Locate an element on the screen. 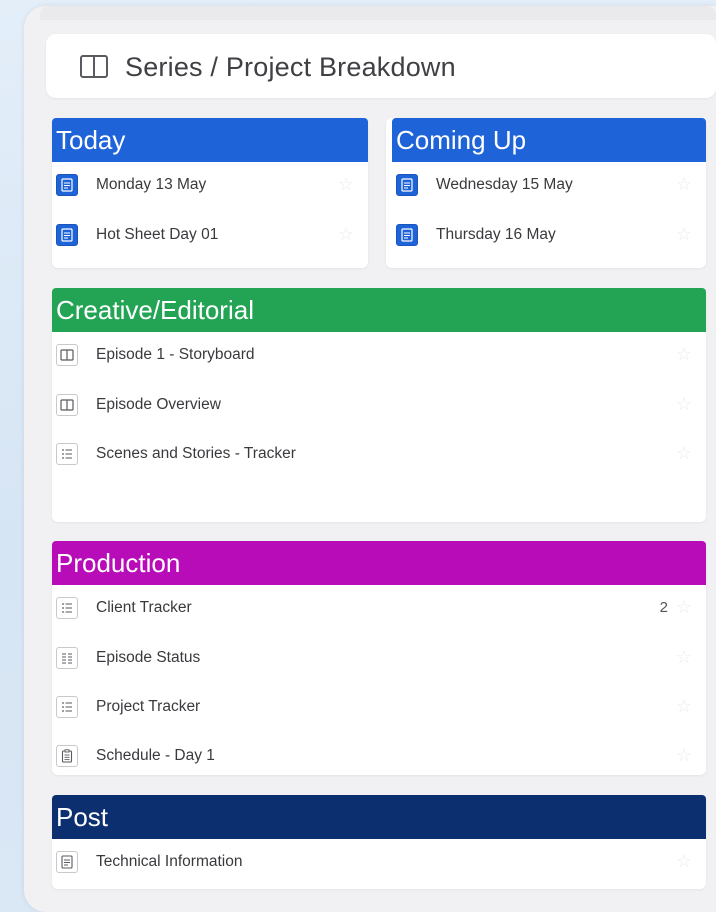  list-item: Episode Overview ☆ is located at coordinates (379, 406).